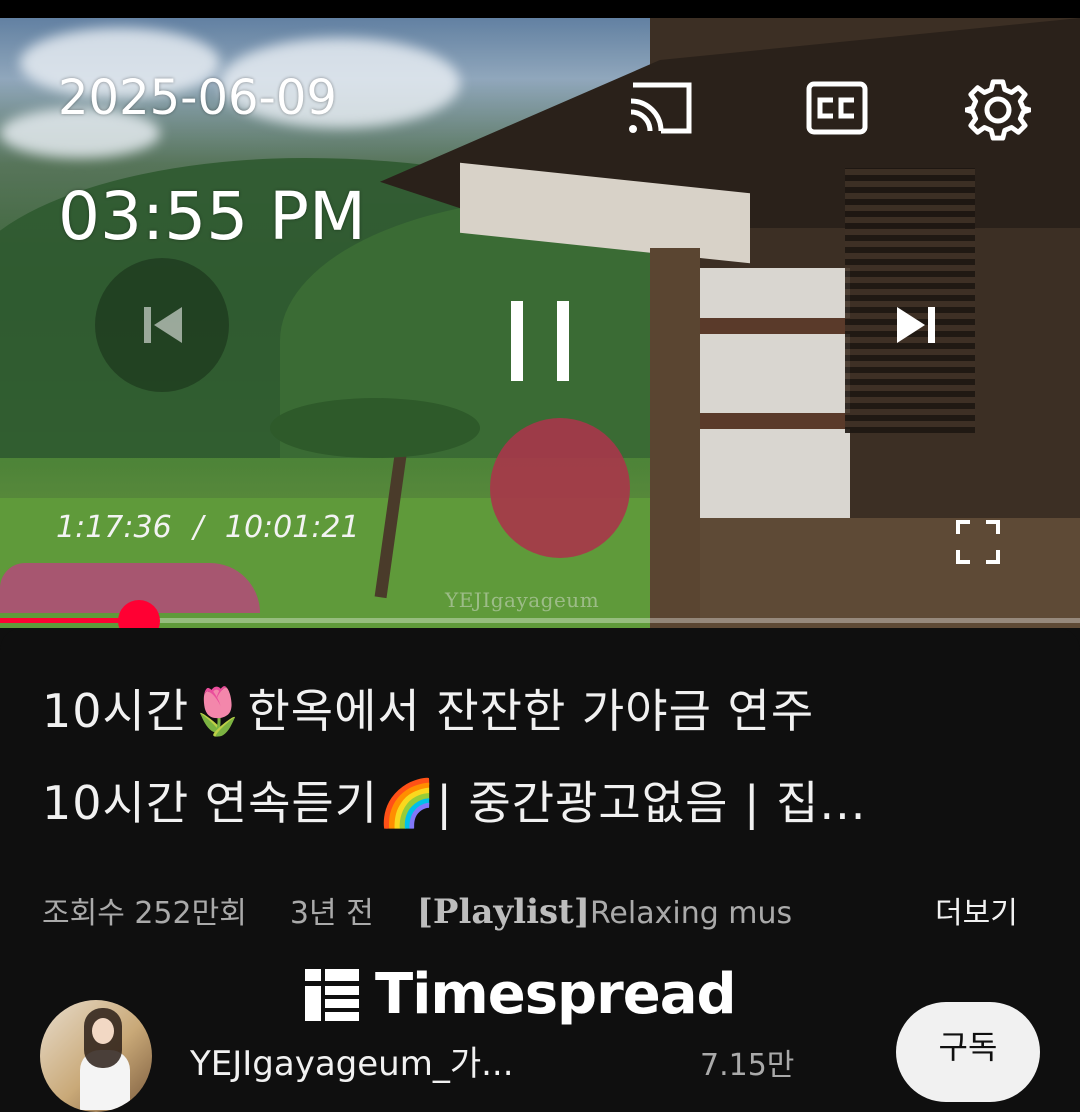 This screenshot has width=1080, height=1112. I want to click on gear-icon, so click(998, 110).